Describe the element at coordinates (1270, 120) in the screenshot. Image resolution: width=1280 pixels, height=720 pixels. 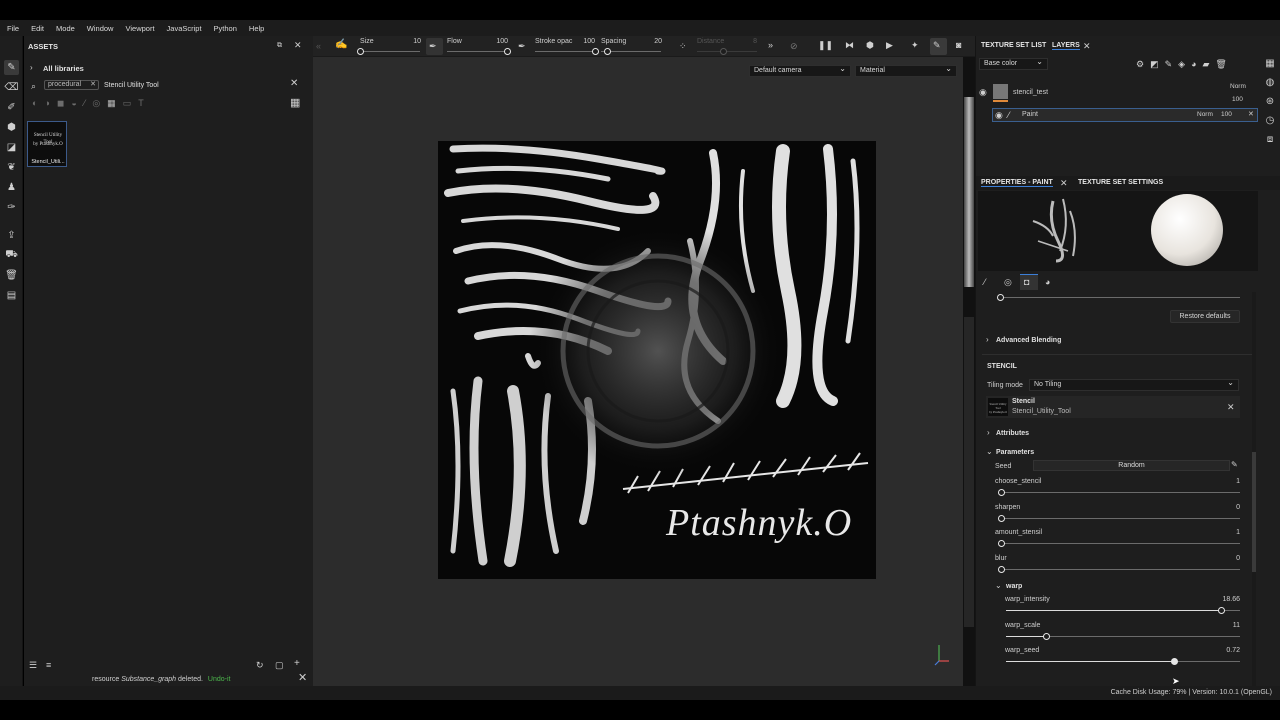
I see `history-icon: ◷` at that location.